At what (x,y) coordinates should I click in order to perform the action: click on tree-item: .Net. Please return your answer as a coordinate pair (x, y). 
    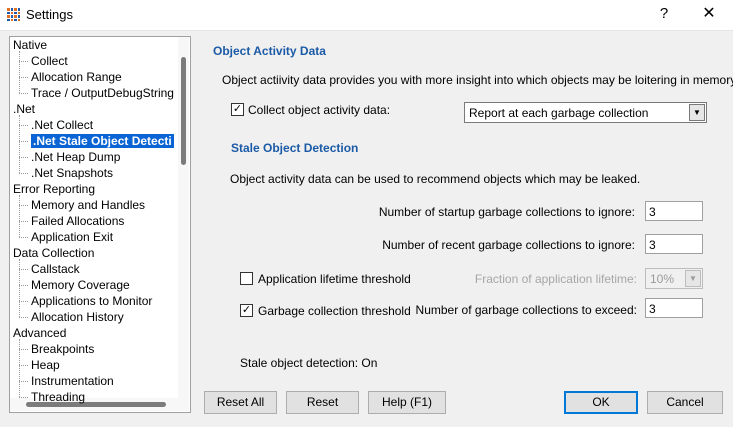
    Looking at the image, I should click on (24, 109).